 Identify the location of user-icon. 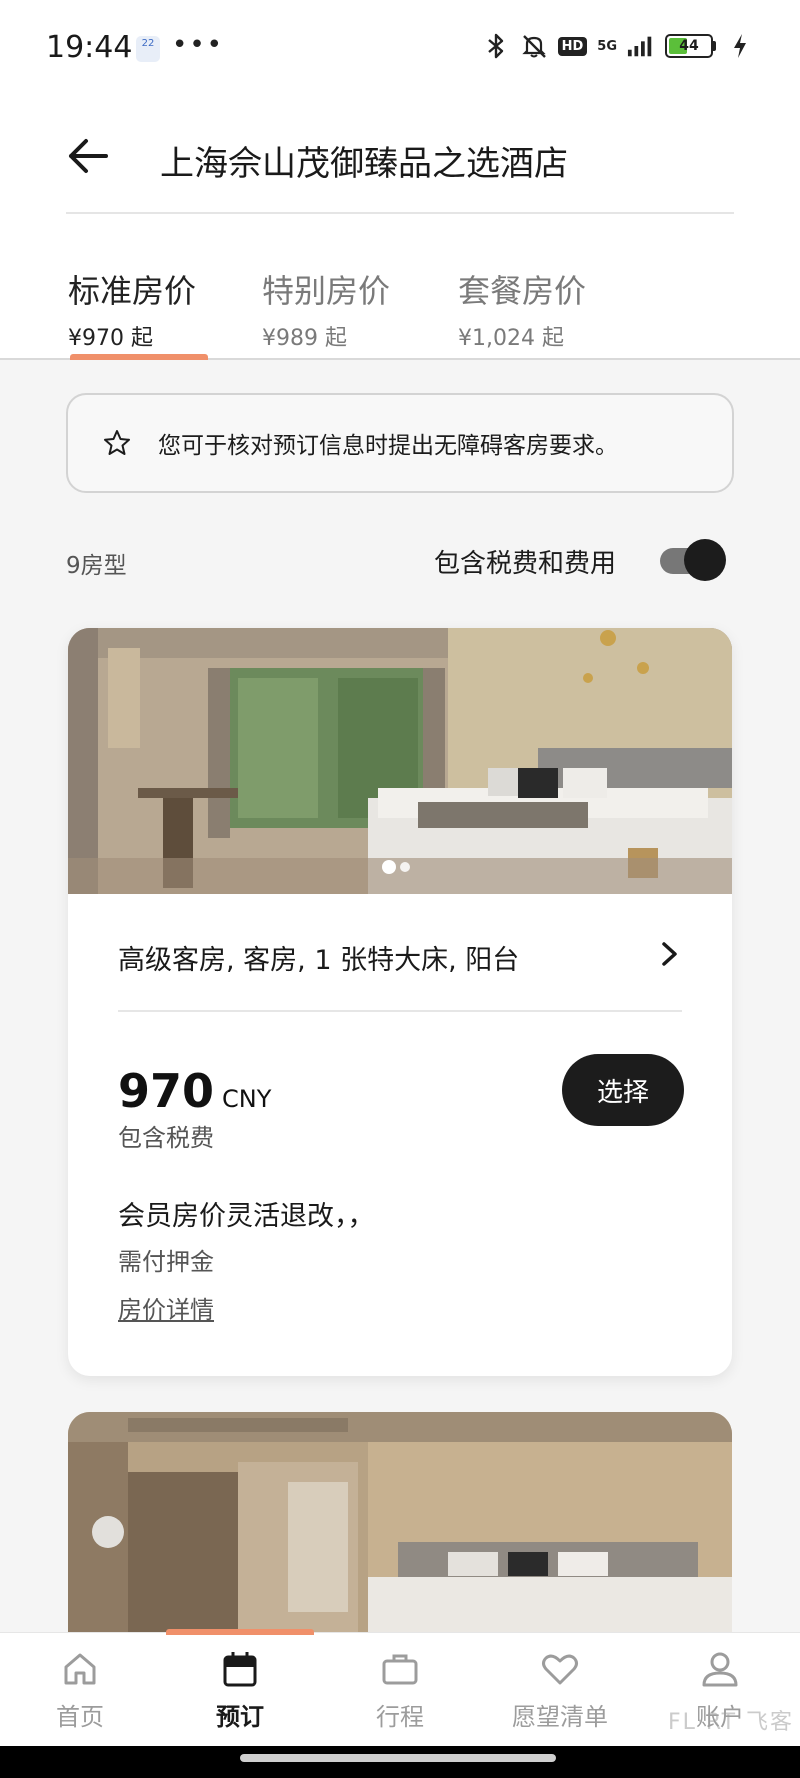
(720, 1669).